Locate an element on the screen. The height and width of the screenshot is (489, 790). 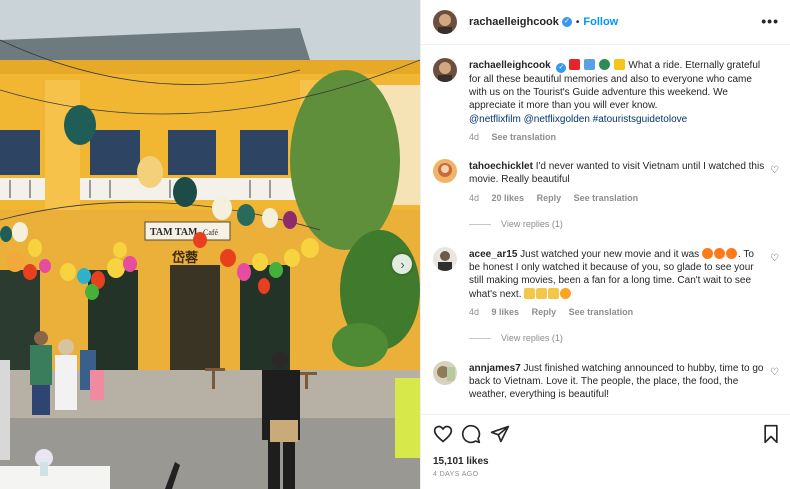
caption-avatar is located at coordinates (445, 70).